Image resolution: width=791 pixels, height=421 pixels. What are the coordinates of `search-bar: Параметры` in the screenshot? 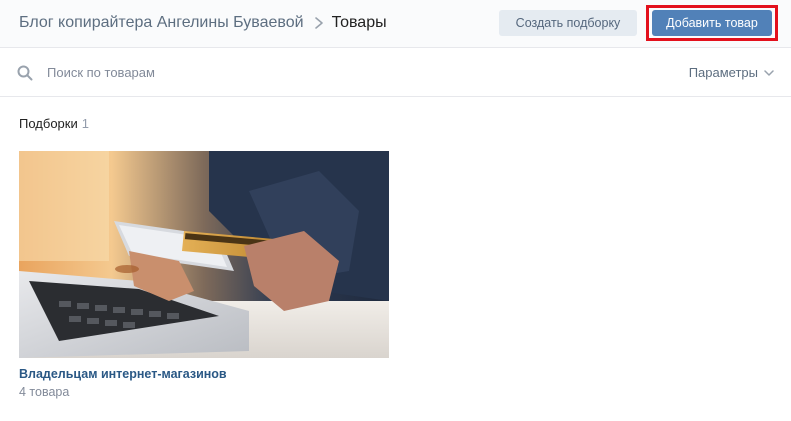 It's located at (395, 72).